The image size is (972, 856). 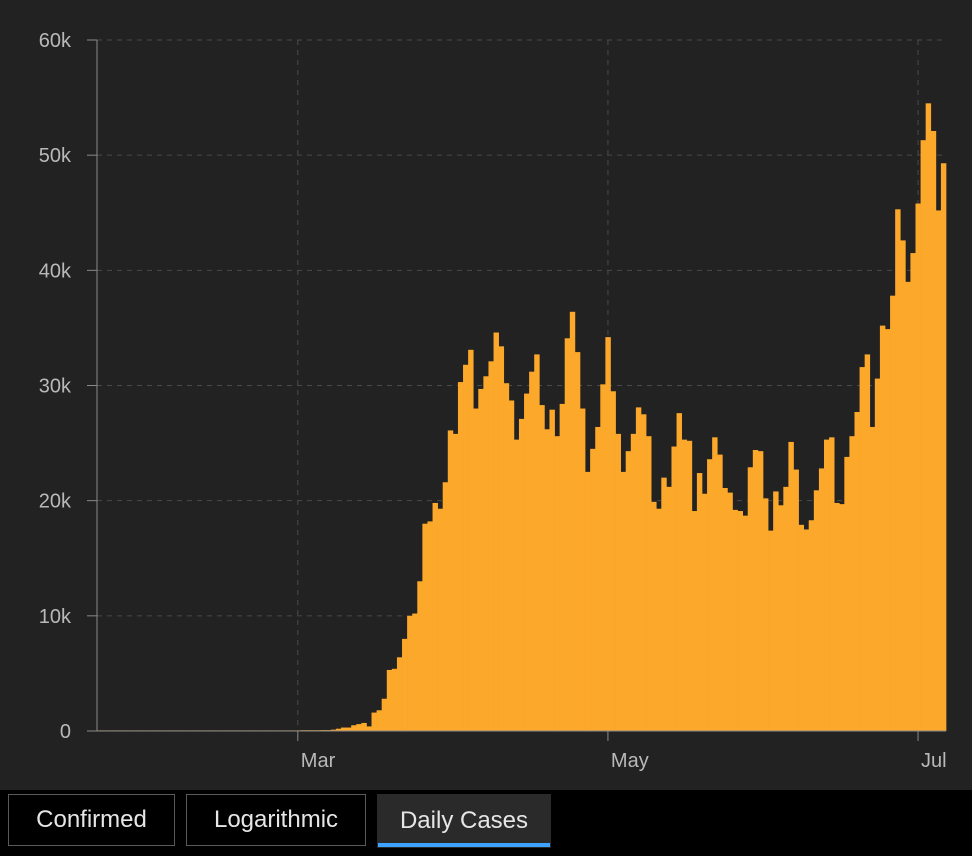 What do you see at coordinates (91, 820) in the screenshot?
I see `tab-confirmed: Confirmed` at bounding box center [91, 820].